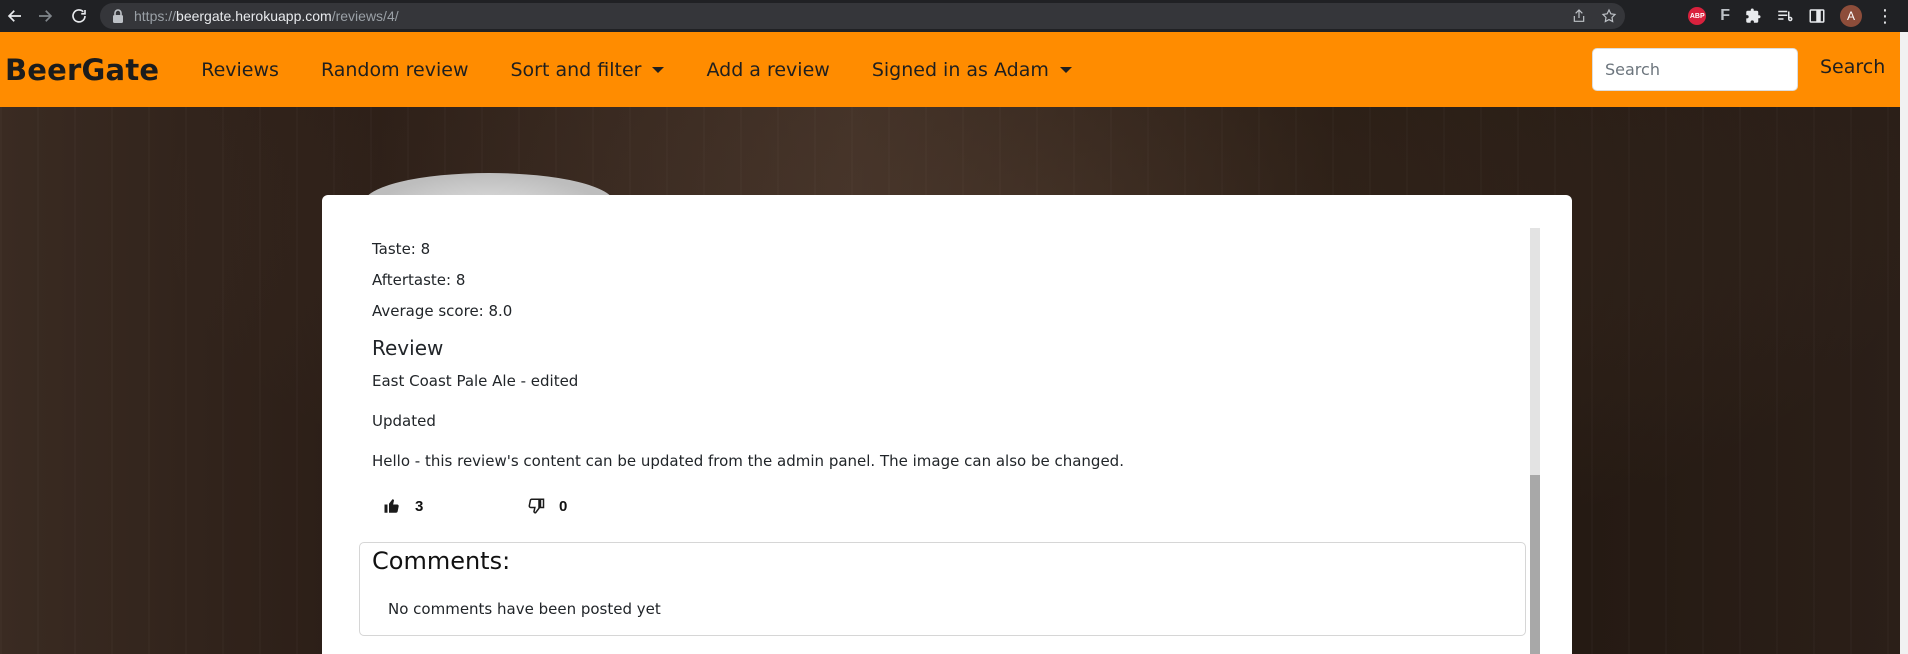  Describe the element at coordinates (1785, 16) in the screenshot. I see `reading-list-icon` at that location.